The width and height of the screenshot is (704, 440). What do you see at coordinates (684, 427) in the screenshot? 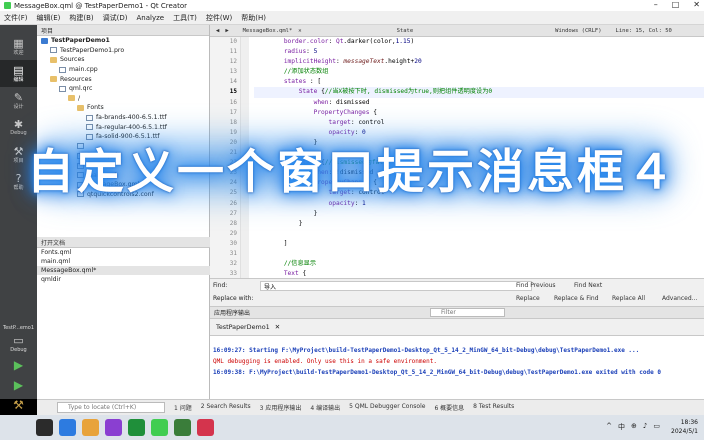
I see `clock: 18:36 2024/5/1` at bounding box center [684, 427].